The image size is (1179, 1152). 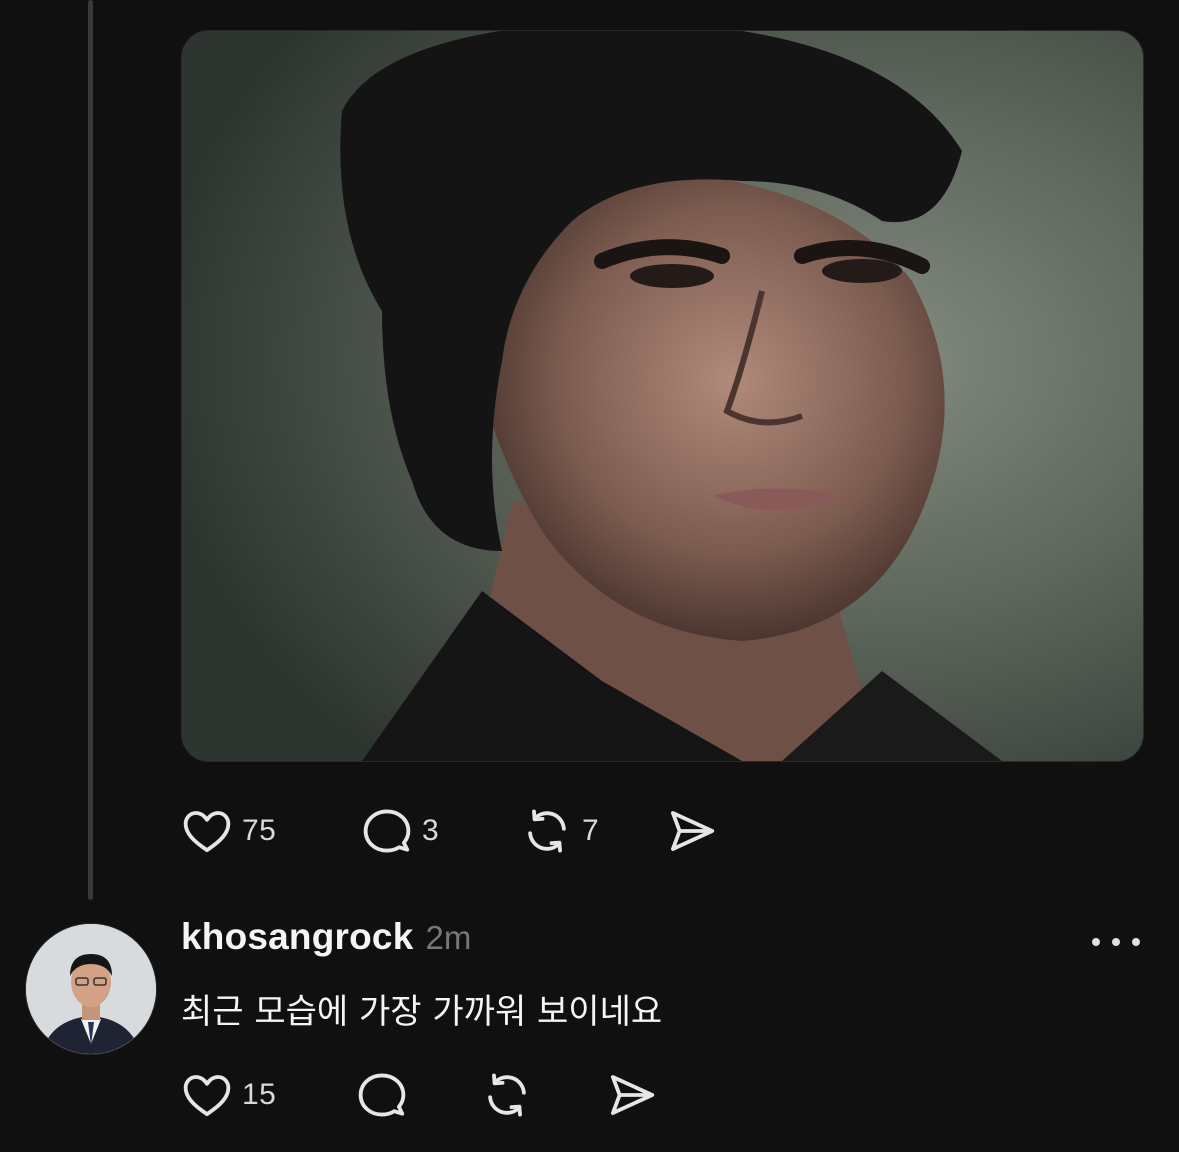 I want to click on post-repost-button: 7, so click(x=592, y=831).